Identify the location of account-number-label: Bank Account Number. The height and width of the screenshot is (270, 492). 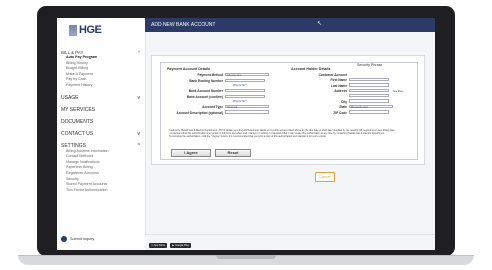
(205, 91).